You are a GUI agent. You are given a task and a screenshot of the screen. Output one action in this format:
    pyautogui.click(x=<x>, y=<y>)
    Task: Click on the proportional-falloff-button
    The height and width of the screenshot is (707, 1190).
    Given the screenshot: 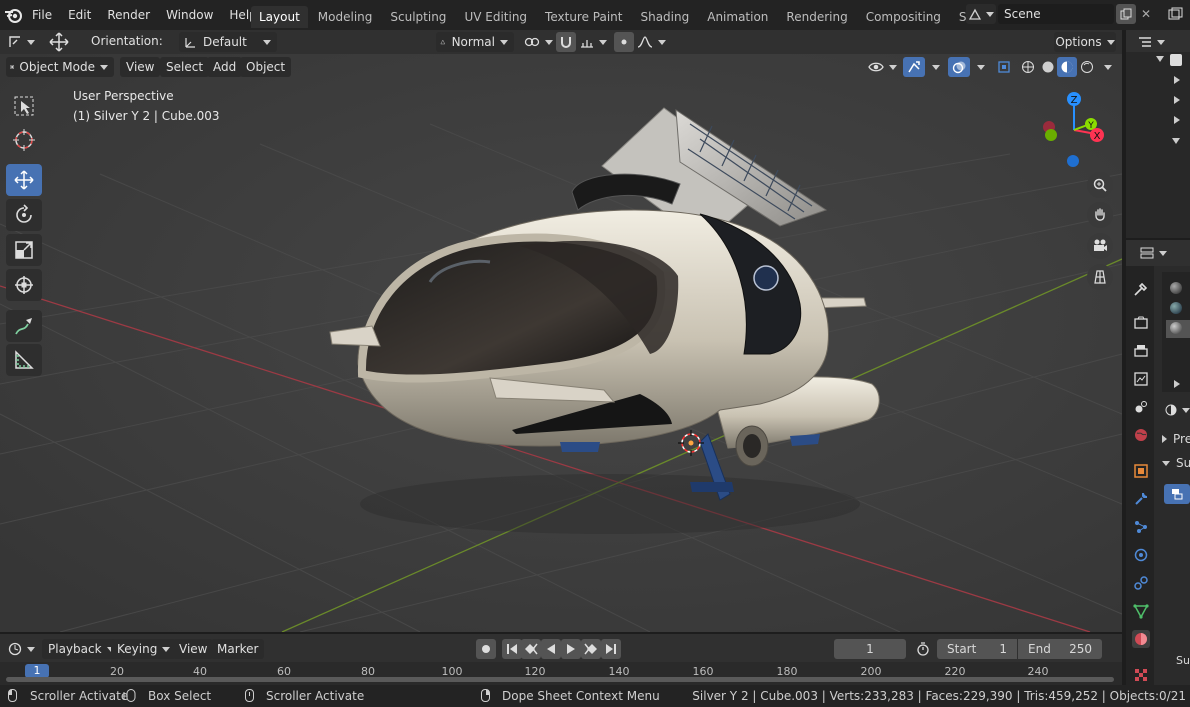 What is the action you would take?
    pyautogui.click(x=651, y=42)
    